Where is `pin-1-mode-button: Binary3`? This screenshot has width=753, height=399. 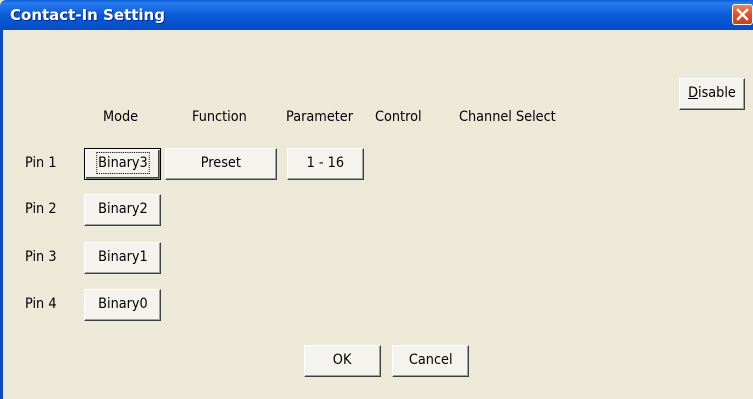
pin-1-mode-button: Binary3 is located at coordinates (122, 164).